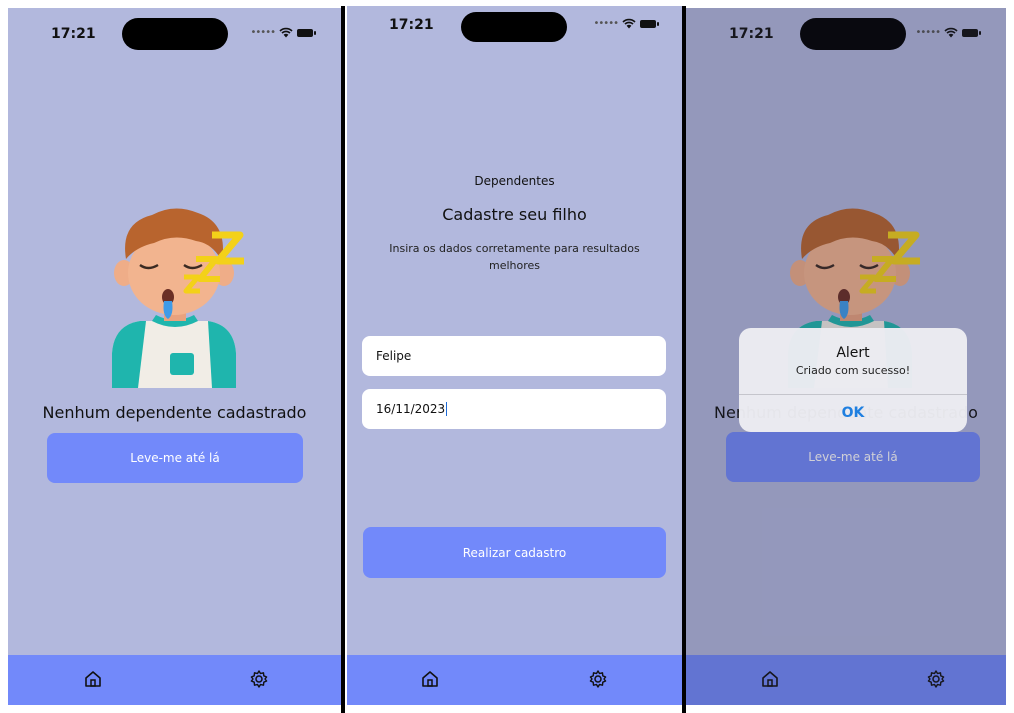 The width and height of the screenshot is (1014, 713). Describe the element at coordinates (514, 214) in the screenshot. I see `page-title: Cadastre seu filho` at that location.